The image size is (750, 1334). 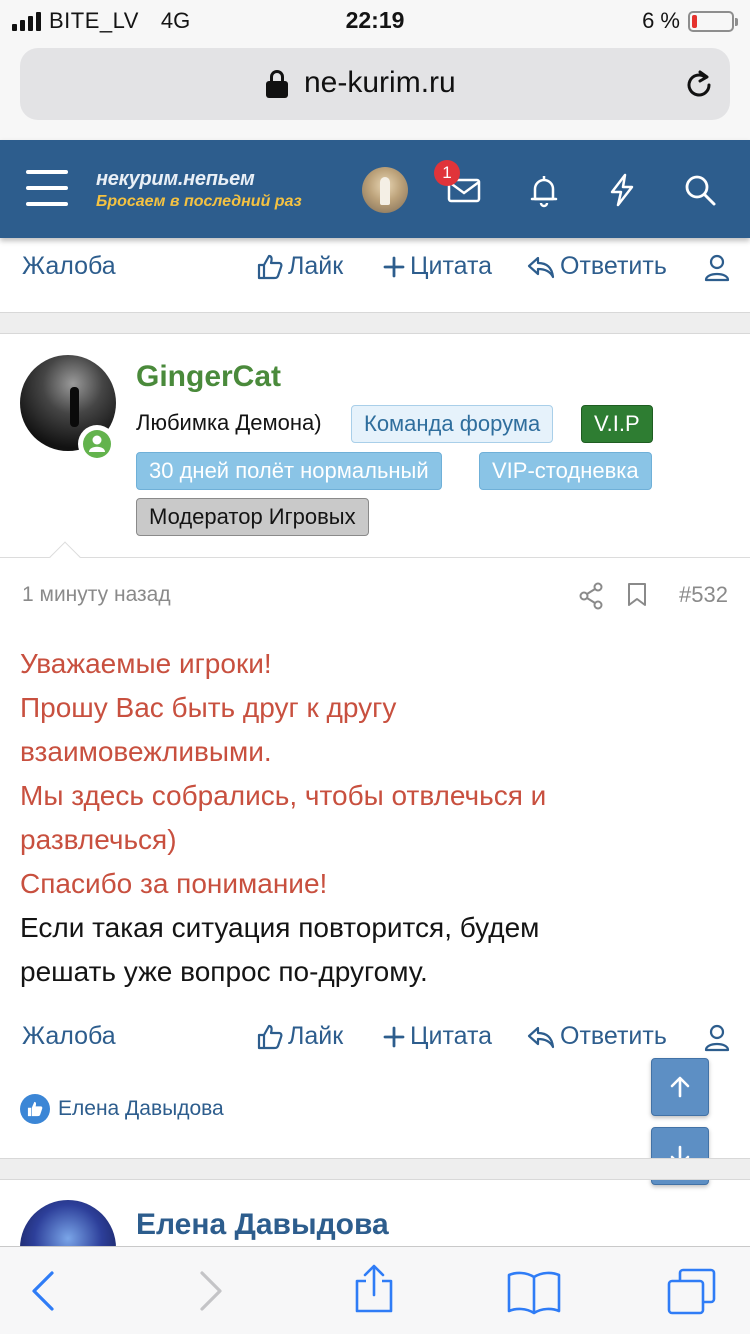 I want to click on notification-badge: 1, so click(x=447, y=173).